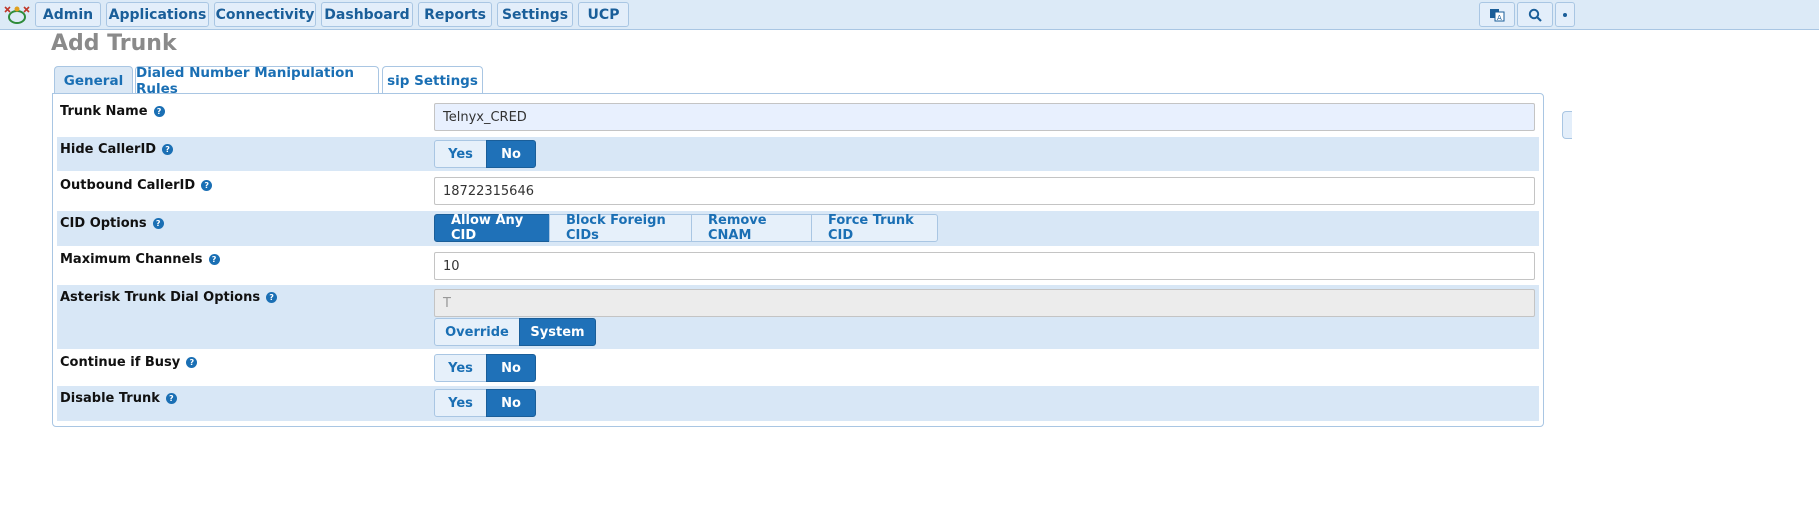  I want to click on trunk-name-label: Trunk Name ?, so click(112, 111).